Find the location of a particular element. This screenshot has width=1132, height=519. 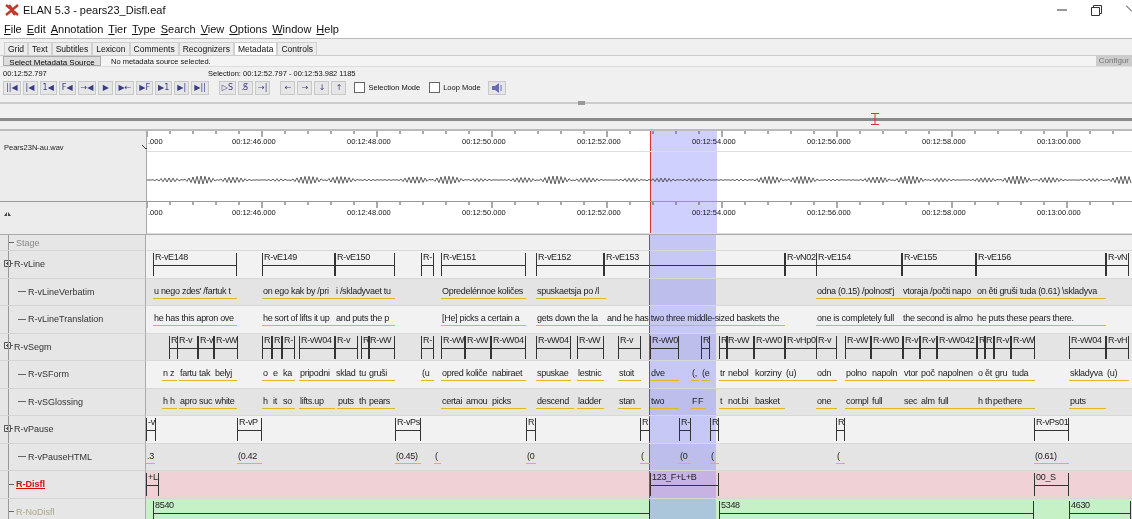

menu-item: Window is located at coordinates (292, 29).